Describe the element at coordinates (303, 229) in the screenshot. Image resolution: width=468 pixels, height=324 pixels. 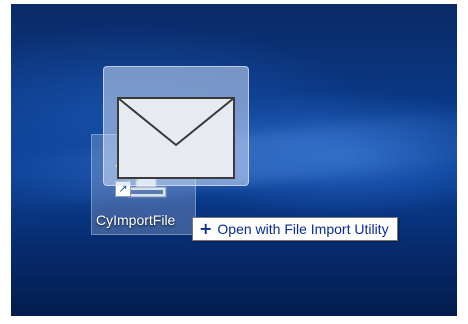
I see `drop-action-text: Open with File Import Utility` at that location.